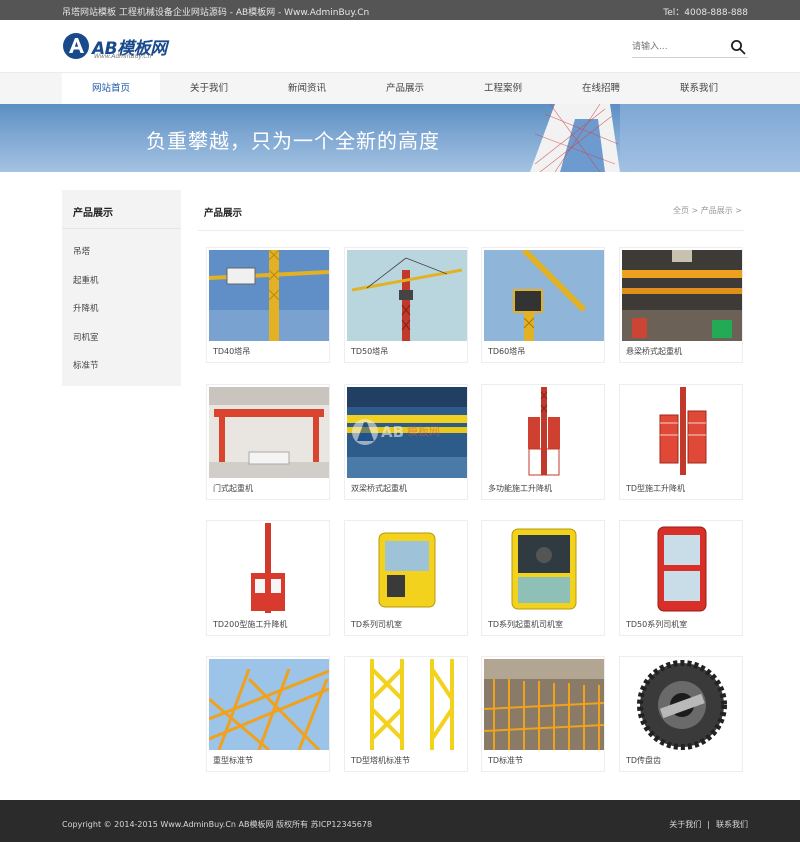 The width and height of the screenshot is (800, 842). Describe the element at coordinates (506, 760) in the screenshot. I see `product-name: TD标准节` at that location.